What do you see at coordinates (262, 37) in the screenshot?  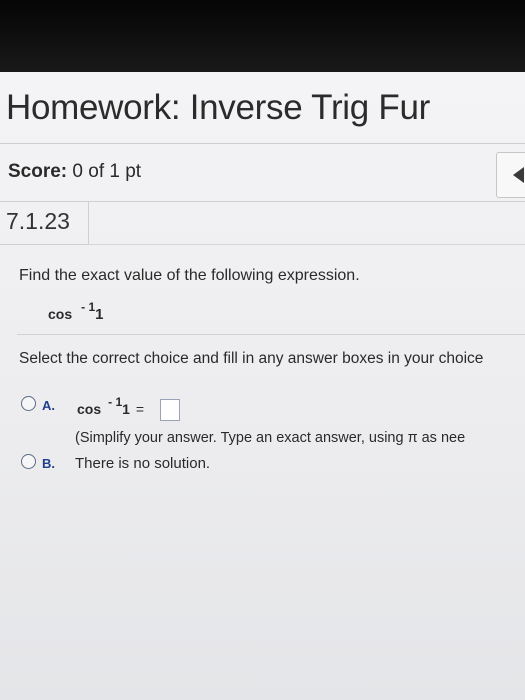 I see `device-bezel` at bounding box center [262, 37].